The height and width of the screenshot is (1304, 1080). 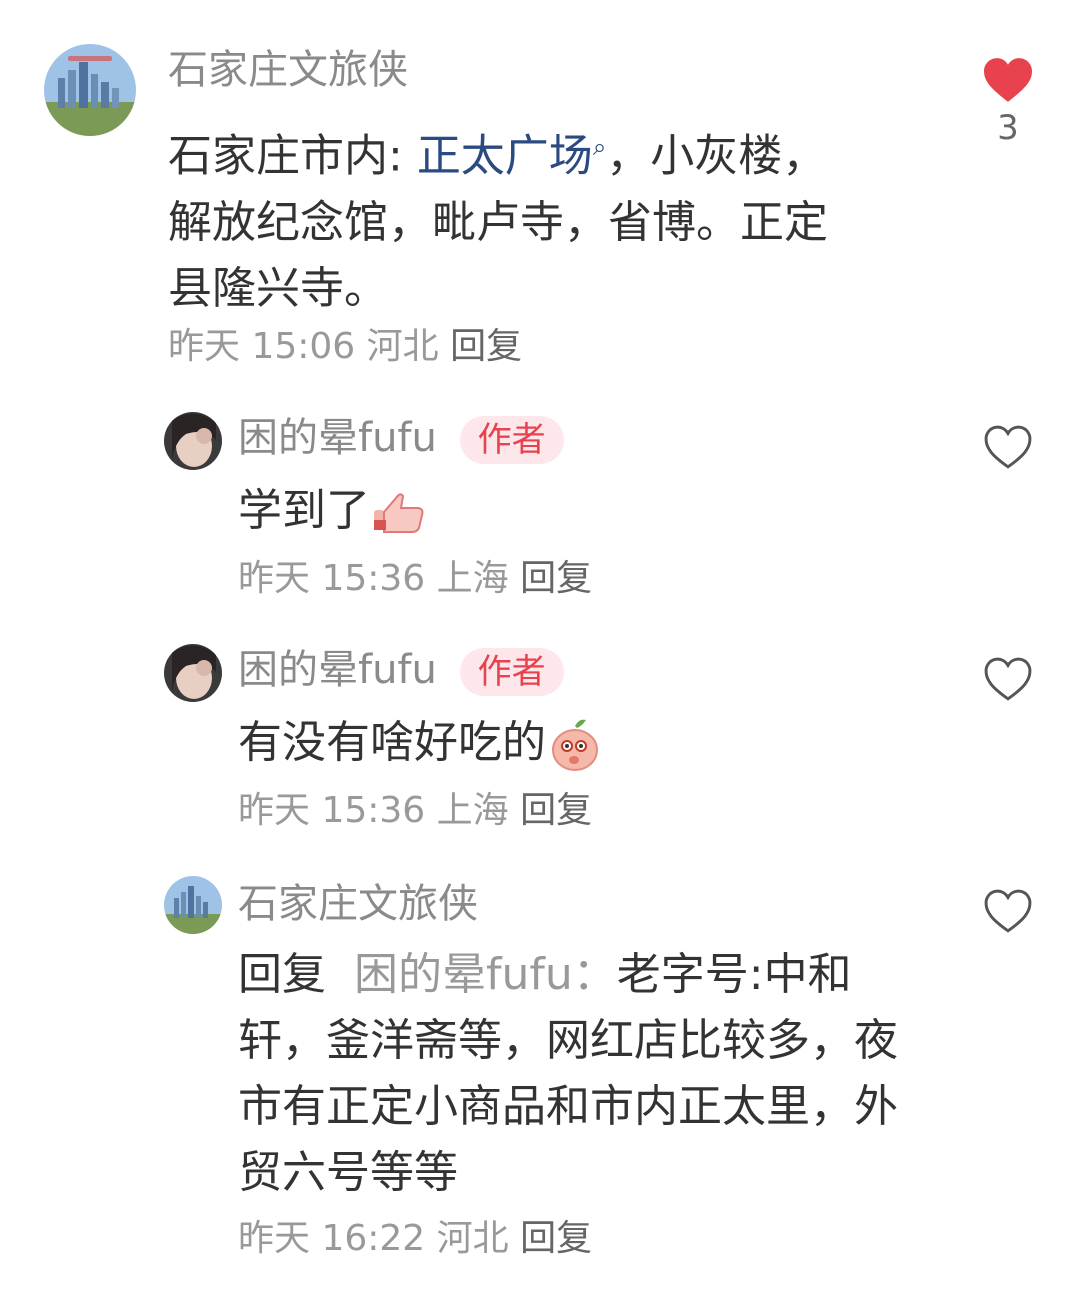 What do you see at coordinates (472, 1238) in the screenshot?
I see `reply-location: 河北` at bounding box center [472, 1238].